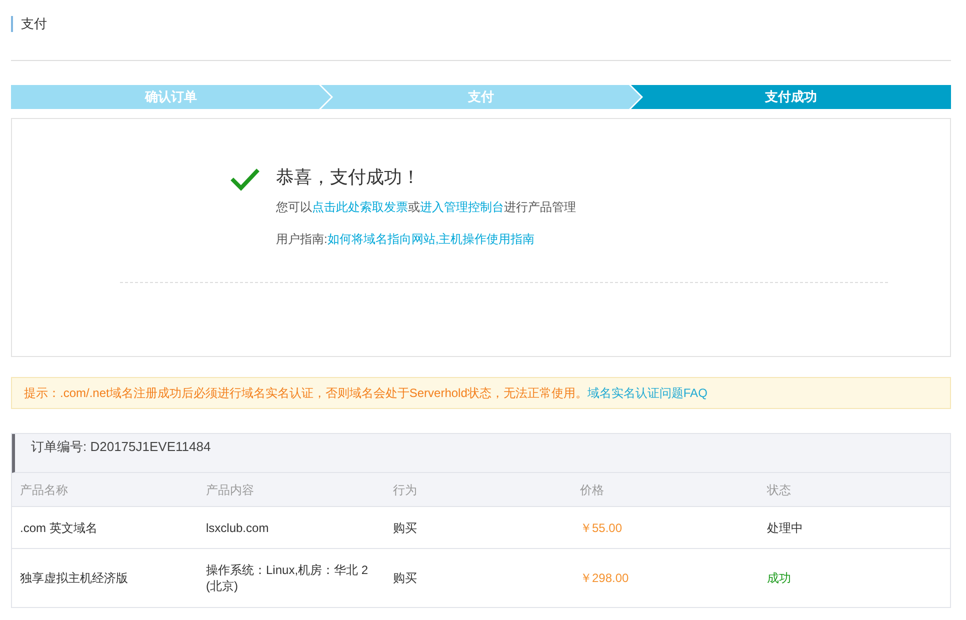 The image size is (966, 620). I want to click on table-cell-text: lsxclub.com, so click(237, 528).